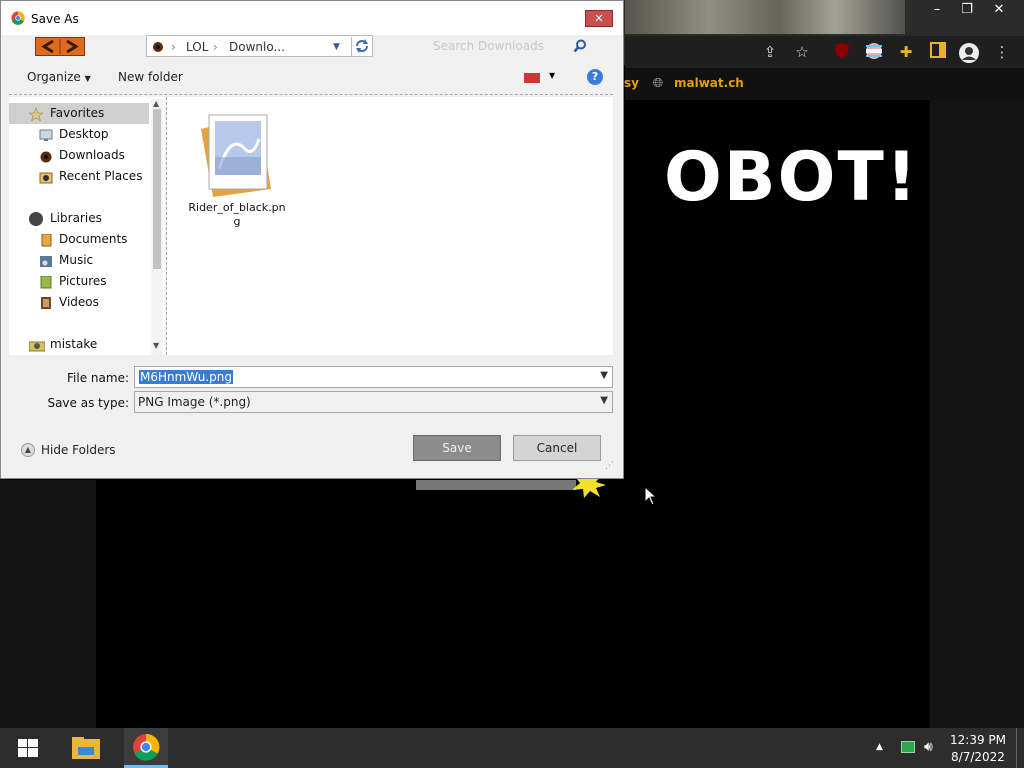 This screenshot has width=1024, height=768. I want to click on page-banner-text: OBOT!, so click(791, 177).